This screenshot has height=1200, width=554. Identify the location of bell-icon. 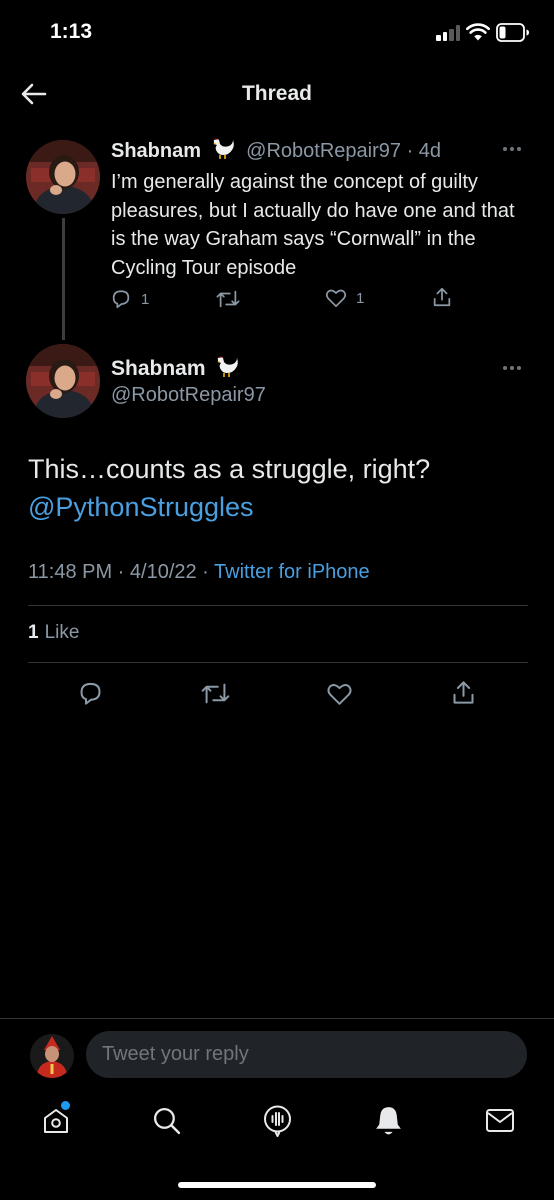
(388, 1120).